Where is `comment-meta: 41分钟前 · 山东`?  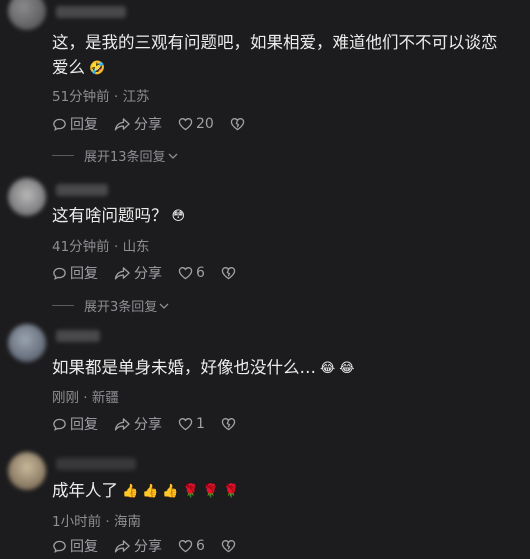 comment-meta: 41分钟前 · 山东 is located at coordinates (101, 247).